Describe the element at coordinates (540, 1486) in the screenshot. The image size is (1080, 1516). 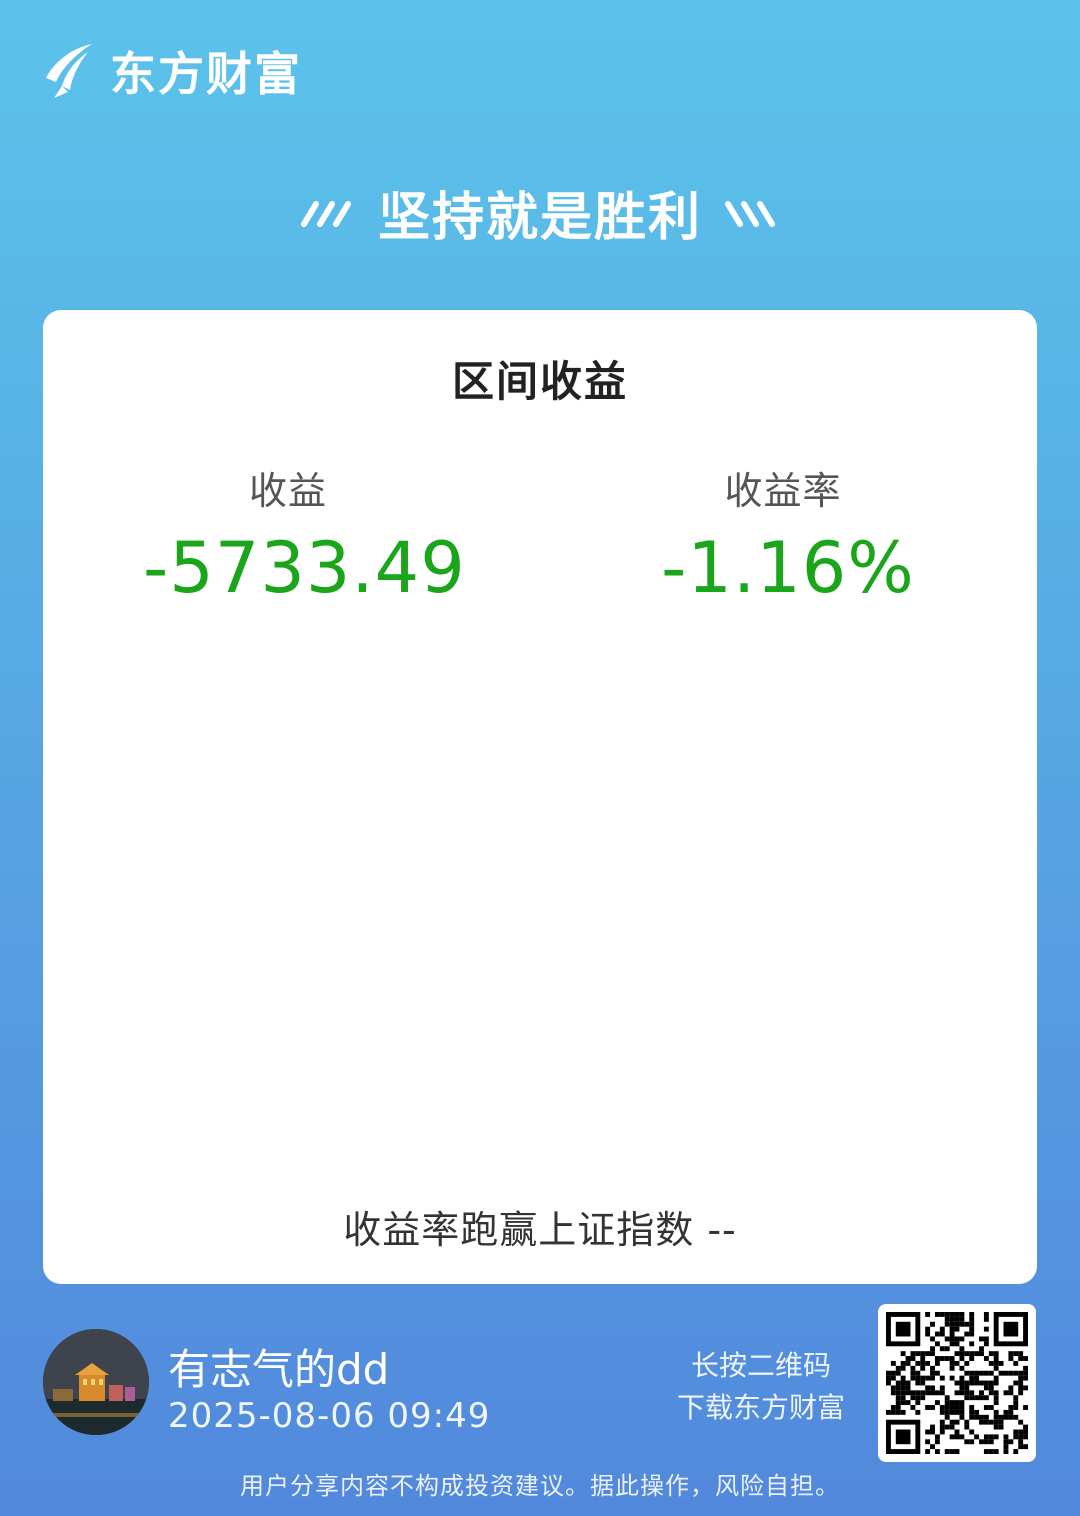
I see `disclaimer: 用户分享内容不构成投资建议。据此操作，风险自担。` at that location.